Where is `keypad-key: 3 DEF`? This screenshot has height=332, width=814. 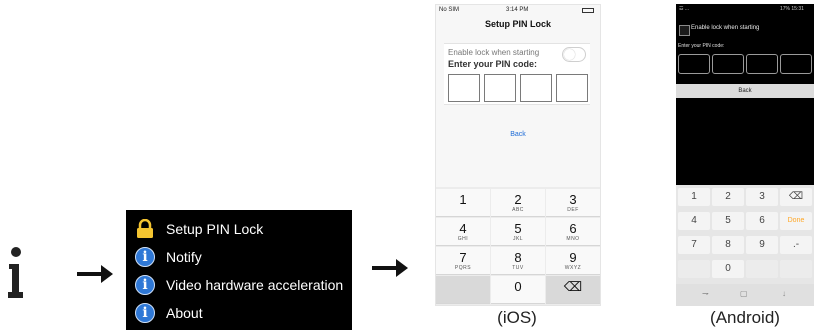
keypad-key: 3 DEF is located at coordinates (573, 203).